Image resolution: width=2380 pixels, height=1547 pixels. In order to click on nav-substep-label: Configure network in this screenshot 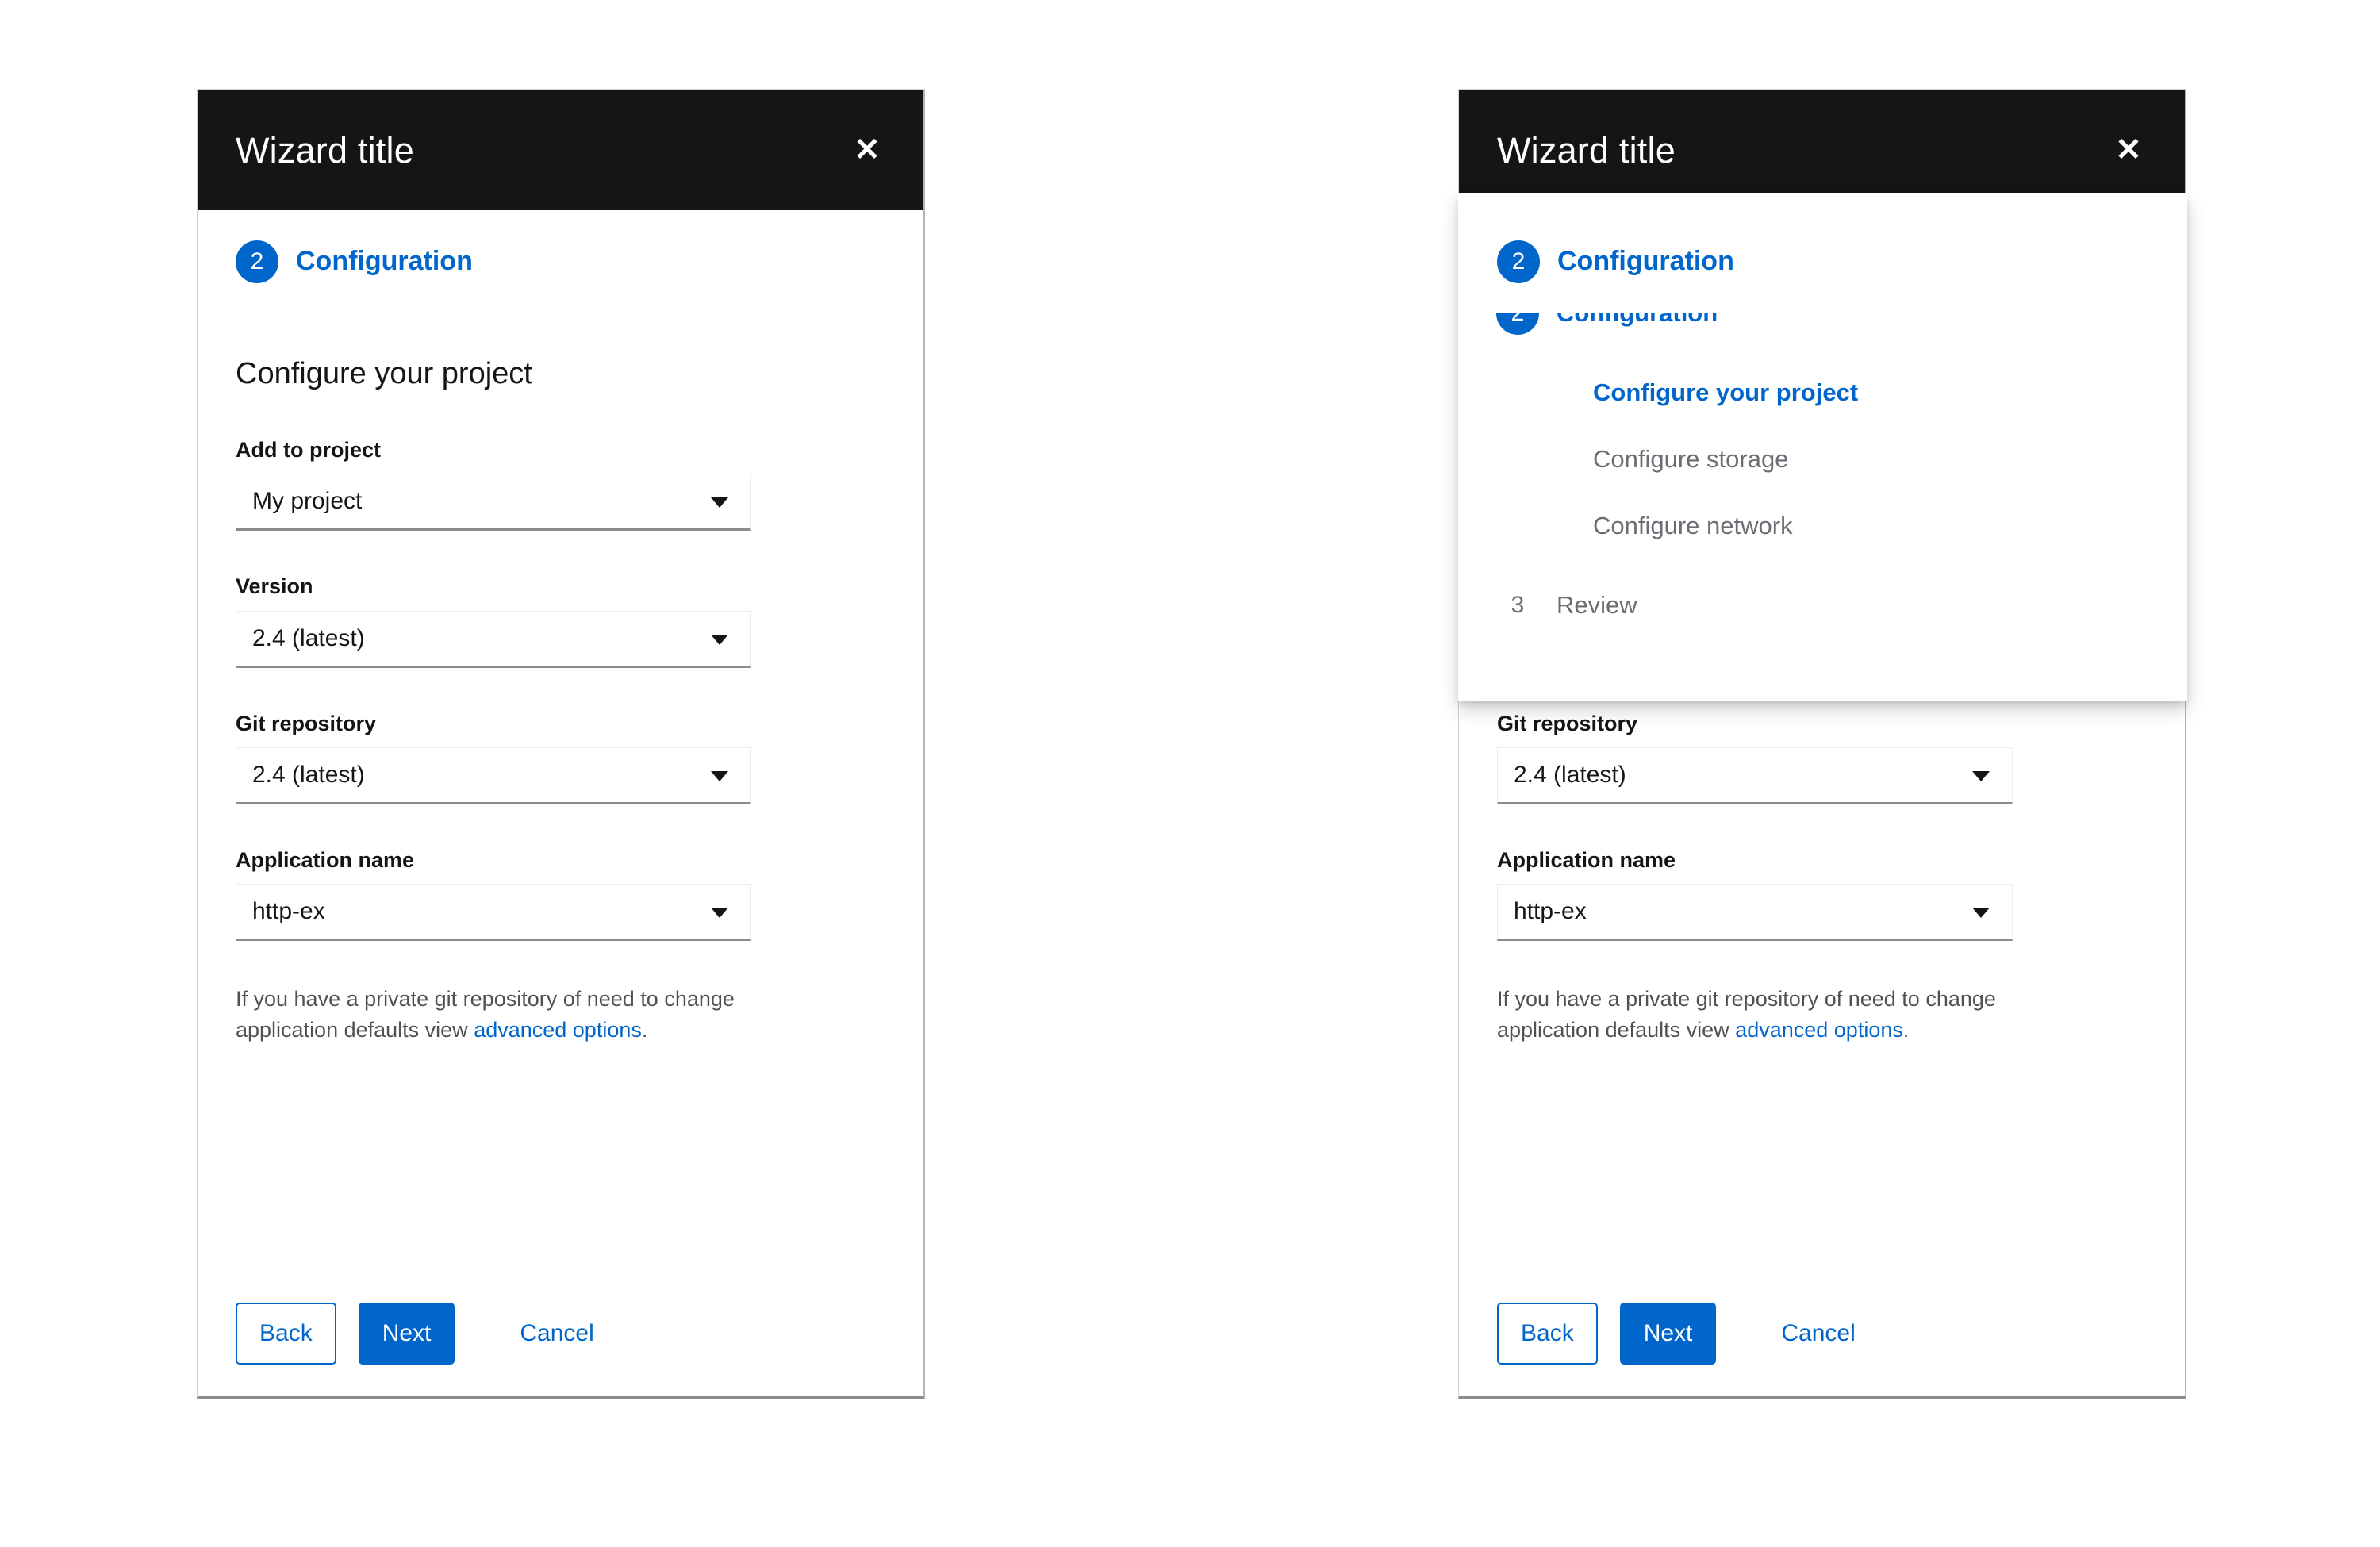, I will do `click(1693, 526)`.